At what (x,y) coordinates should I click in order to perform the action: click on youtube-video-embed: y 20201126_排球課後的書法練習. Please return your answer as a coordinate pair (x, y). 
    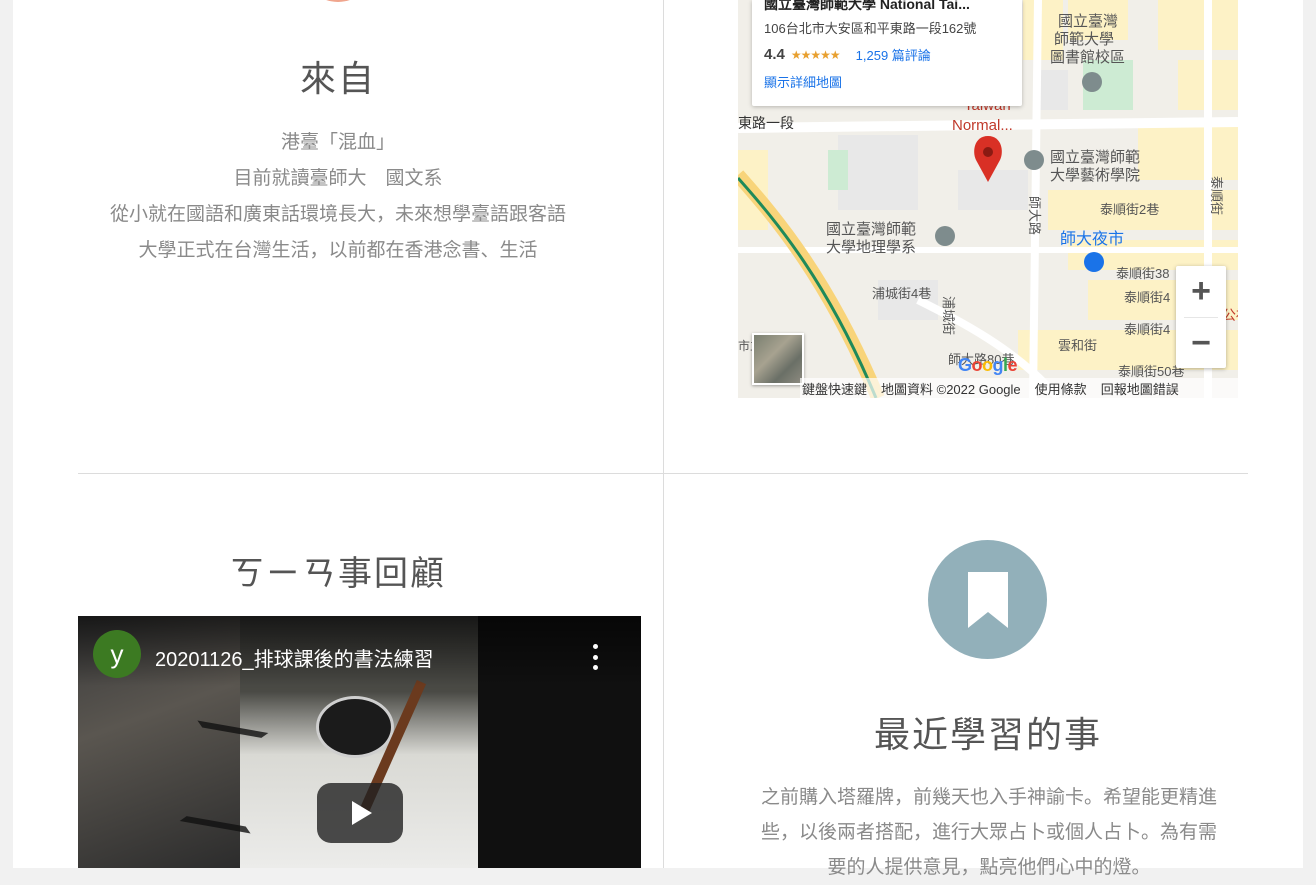
    Looking at the image, I should click on (359, 742).